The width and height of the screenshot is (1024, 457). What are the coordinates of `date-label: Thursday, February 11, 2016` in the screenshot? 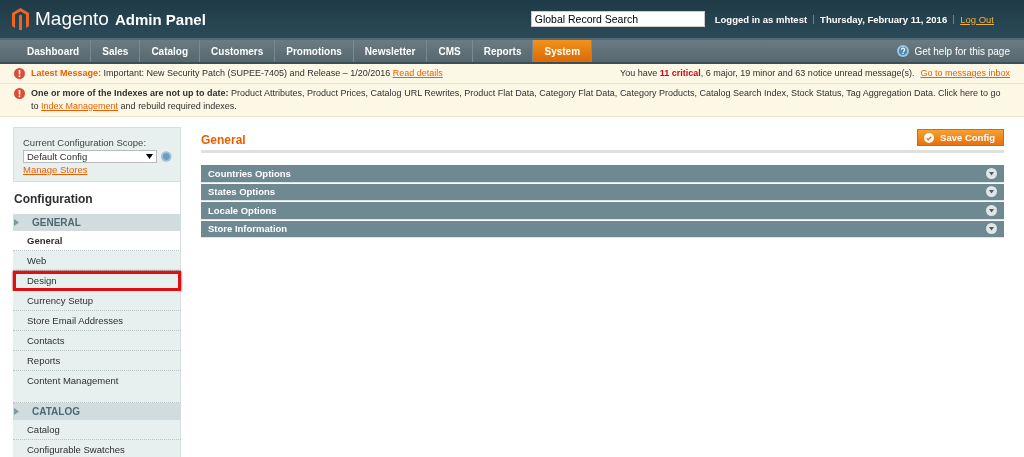 It's located at (884, 19).